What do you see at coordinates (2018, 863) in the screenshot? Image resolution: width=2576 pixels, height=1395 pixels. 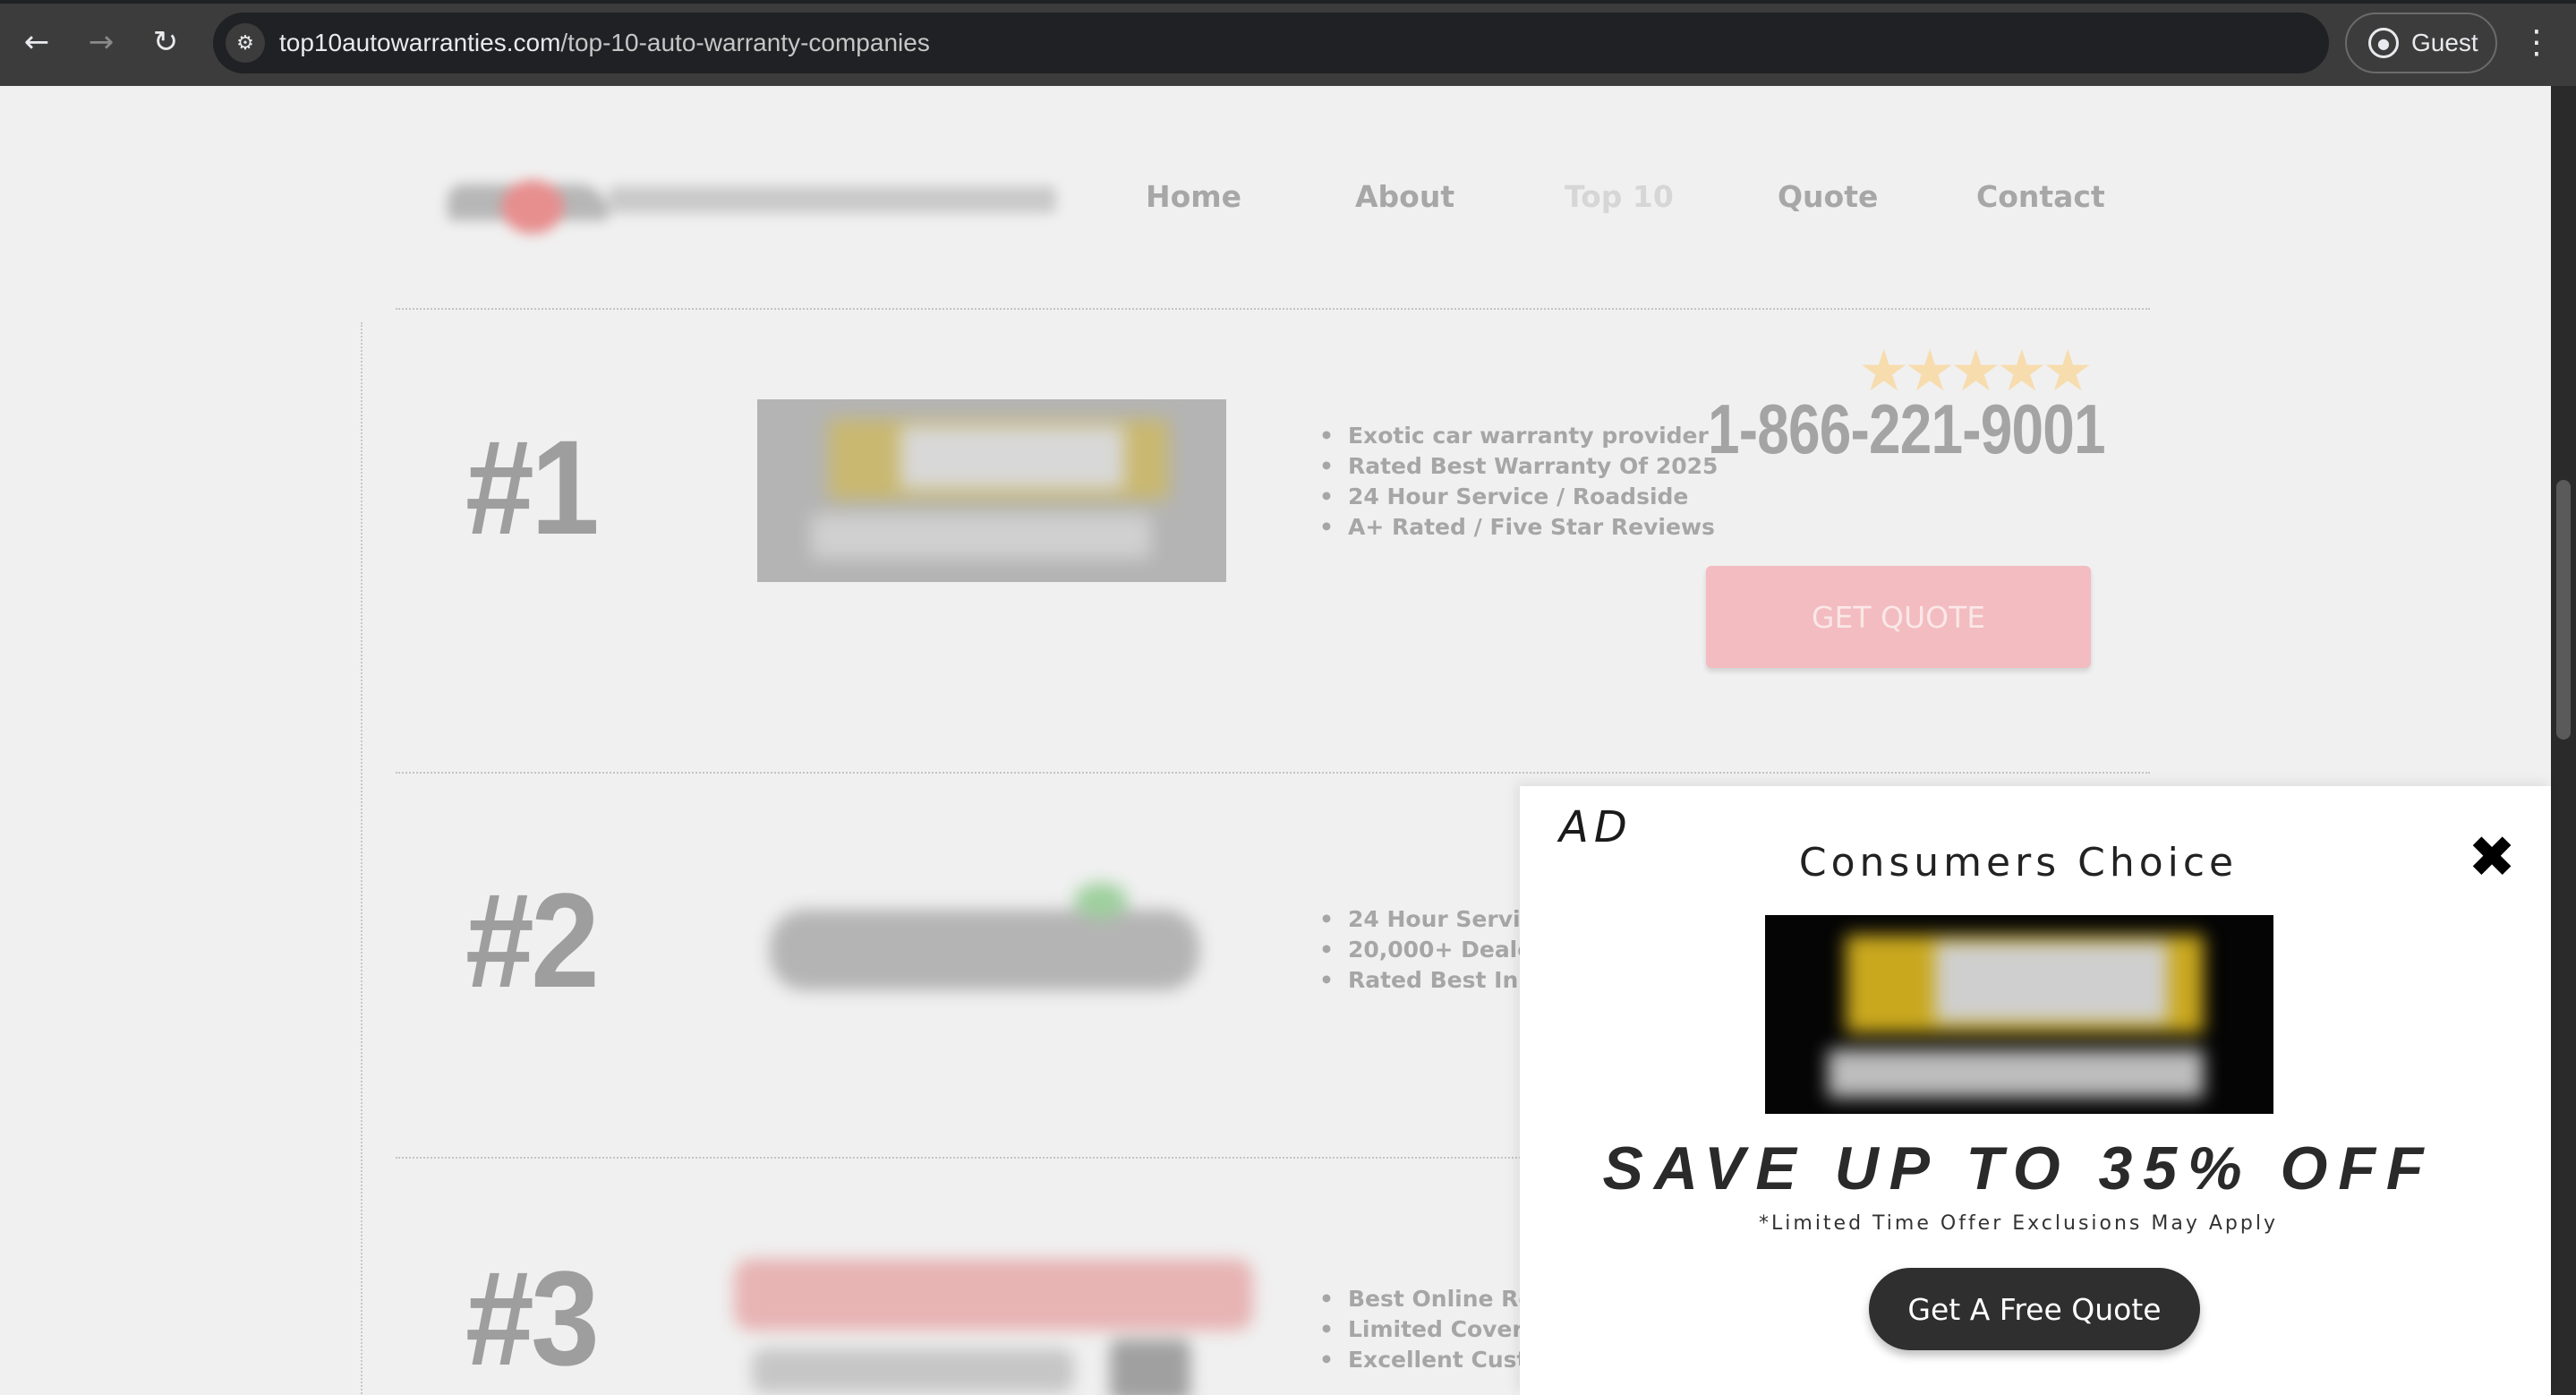 I see `ad-title: Consumers Choice` at bounding box center [2018, 863].